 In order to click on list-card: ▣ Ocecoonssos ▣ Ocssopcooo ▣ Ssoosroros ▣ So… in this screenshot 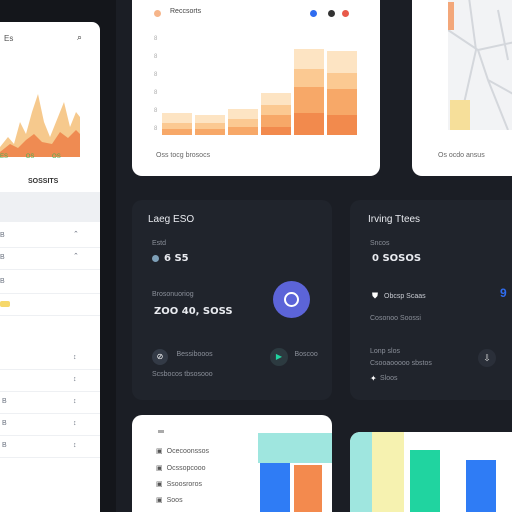, I will do `click(232, 463)`.